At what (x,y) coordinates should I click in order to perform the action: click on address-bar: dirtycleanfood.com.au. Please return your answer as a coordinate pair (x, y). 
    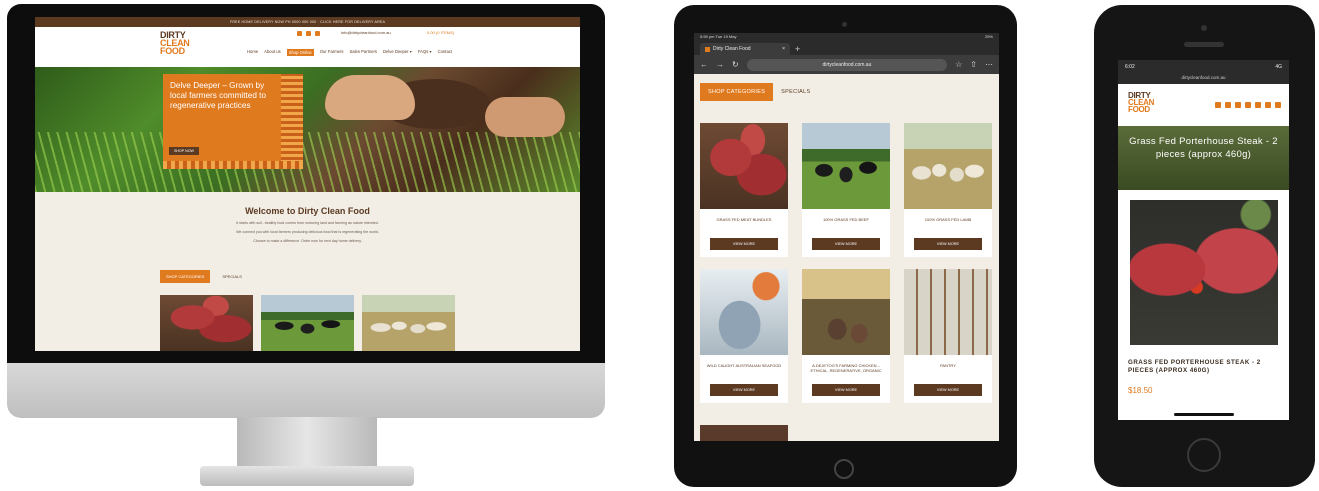
    Looking at the image, I should click on (847, 64).